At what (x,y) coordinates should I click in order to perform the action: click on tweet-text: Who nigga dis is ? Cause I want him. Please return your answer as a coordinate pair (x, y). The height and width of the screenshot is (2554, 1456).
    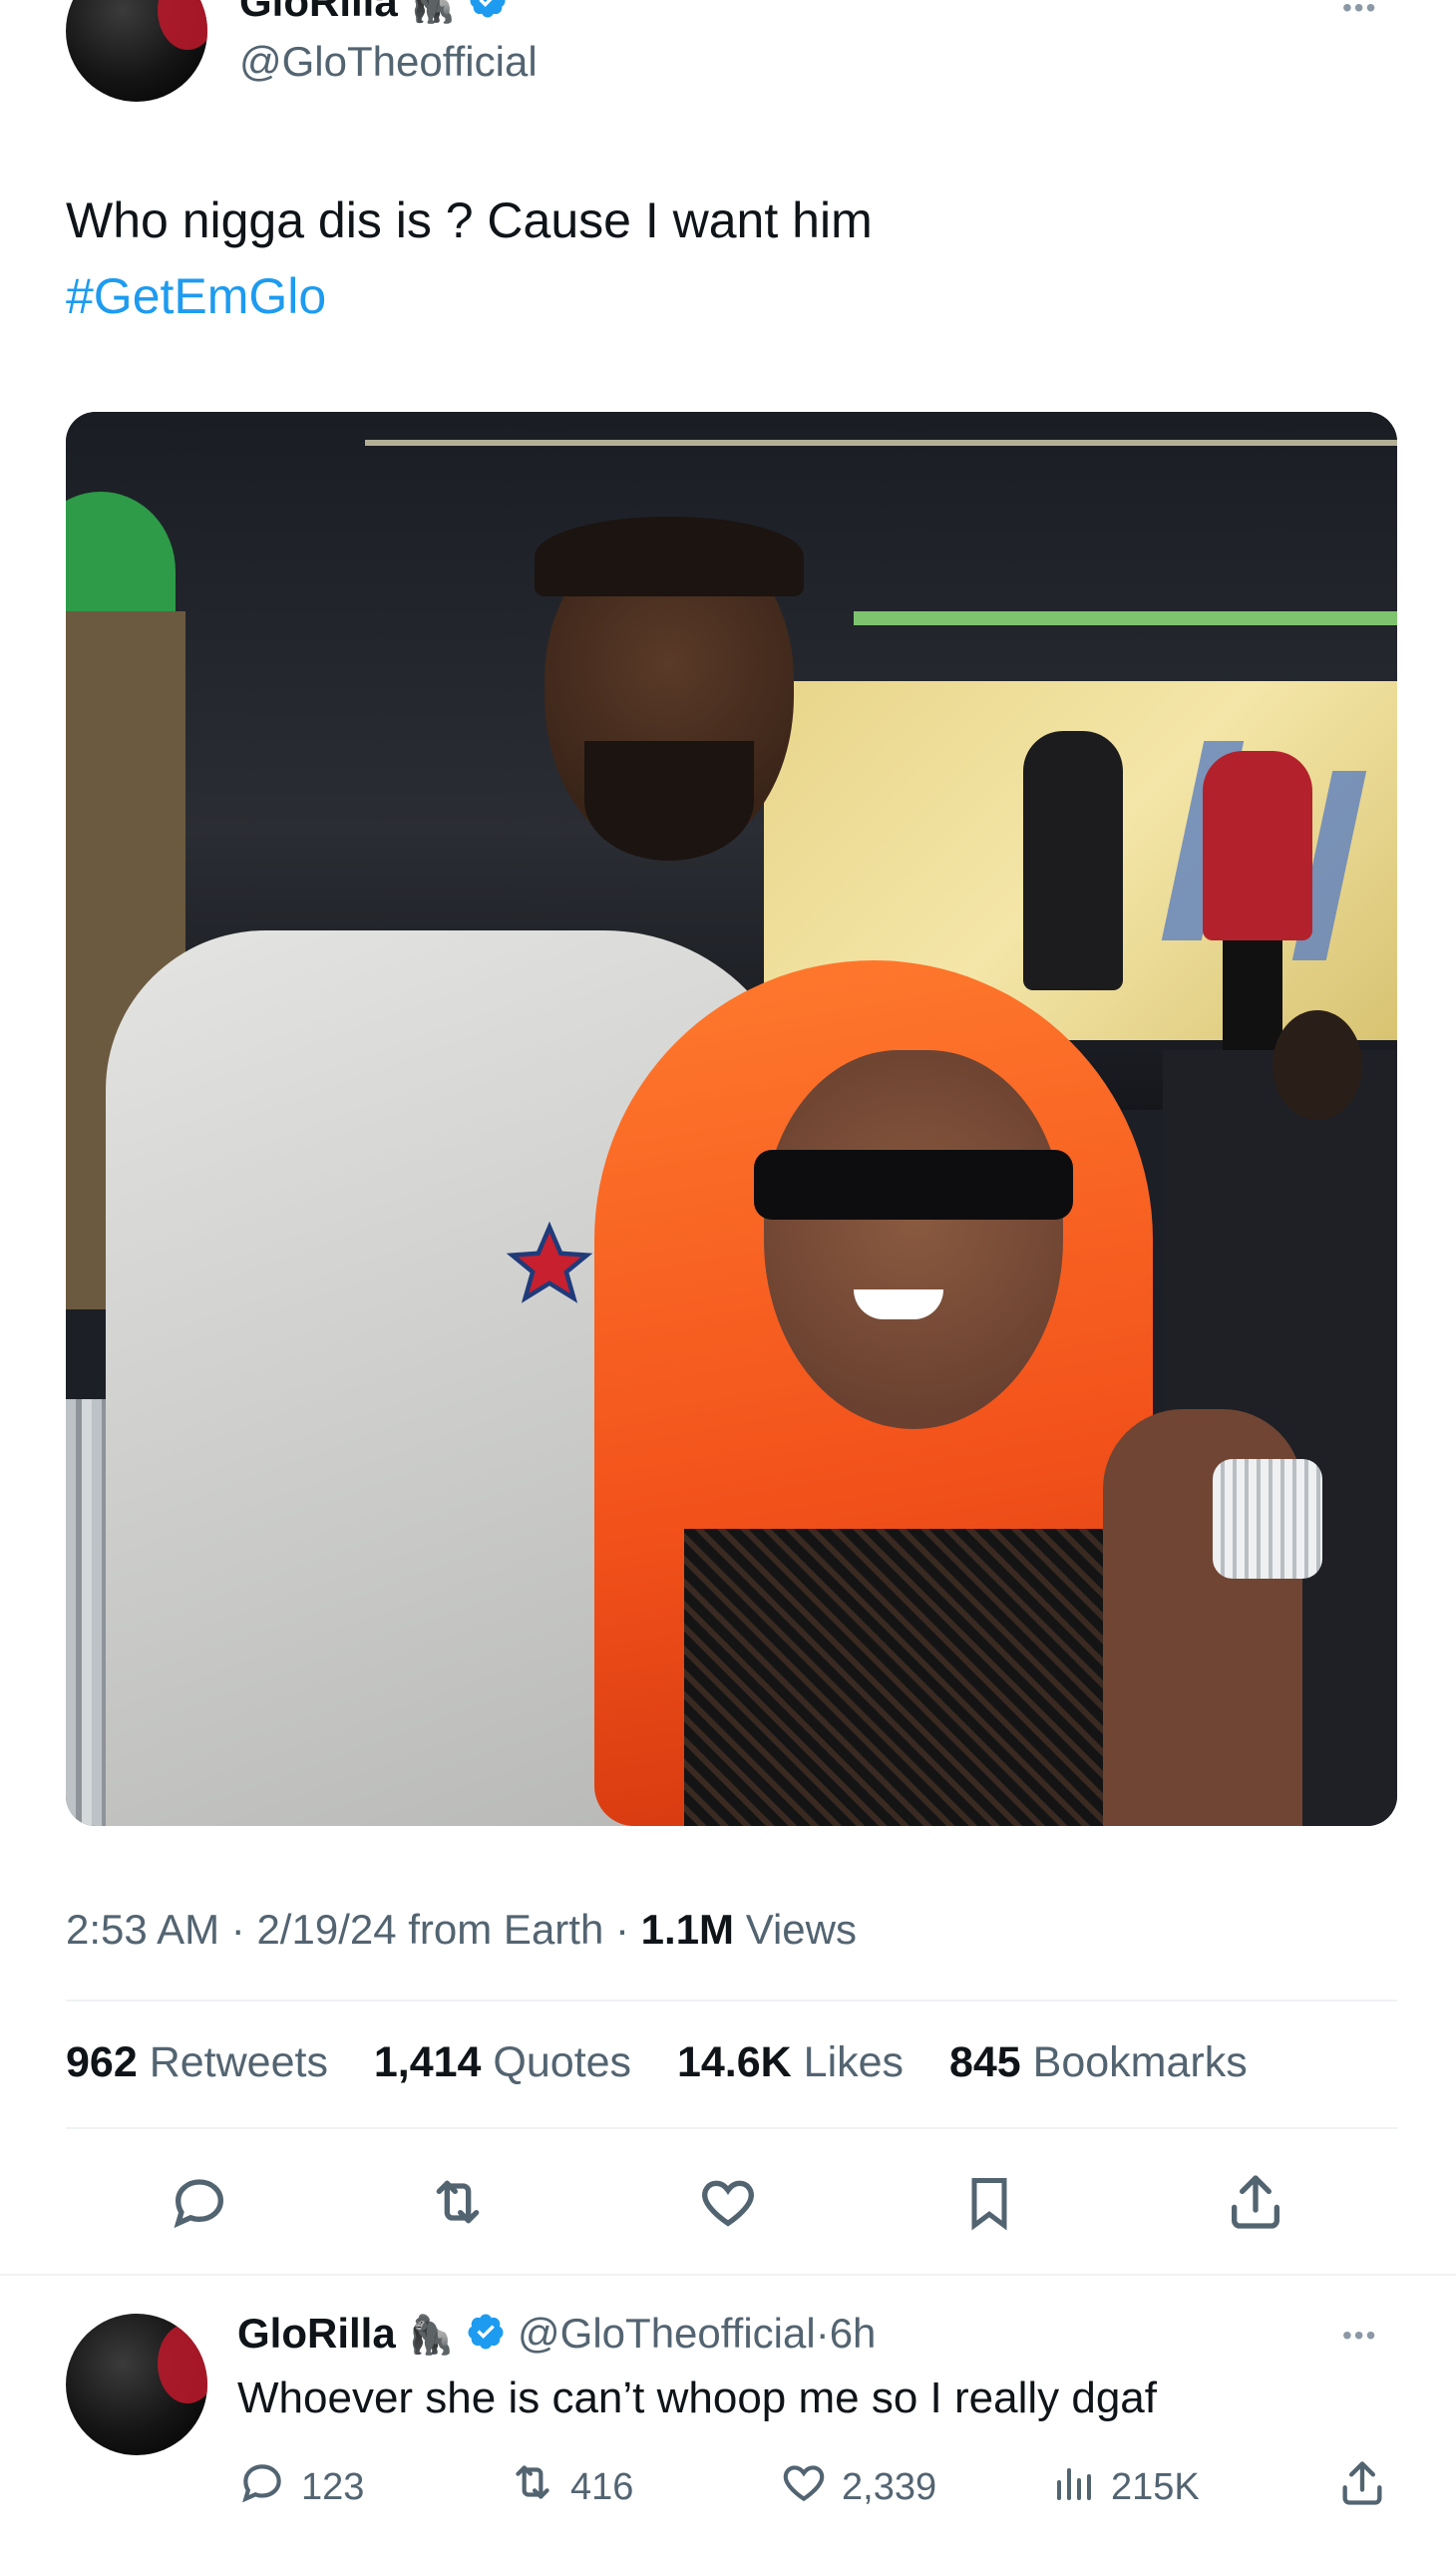
    Looking at the image, I should click on (469, 220).